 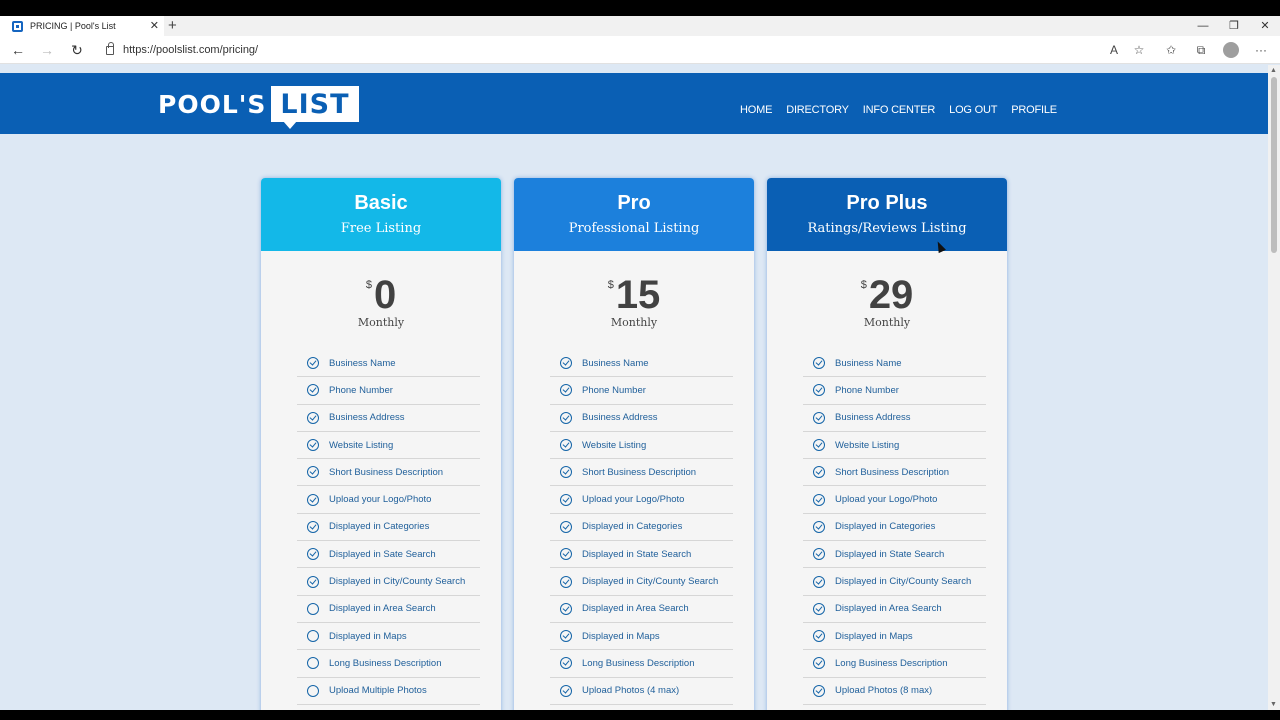 I want to click on feature-label: Long Business Description, so click(x=385, y=663).